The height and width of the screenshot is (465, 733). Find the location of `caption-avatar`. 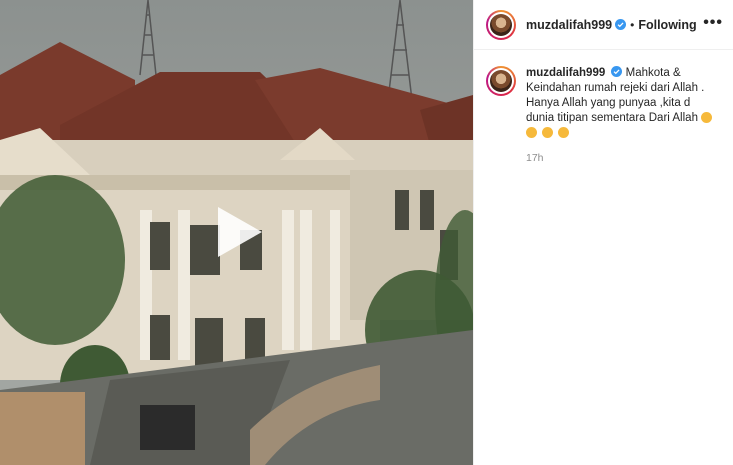

caption-avatar is located at coordinates (501, 81).